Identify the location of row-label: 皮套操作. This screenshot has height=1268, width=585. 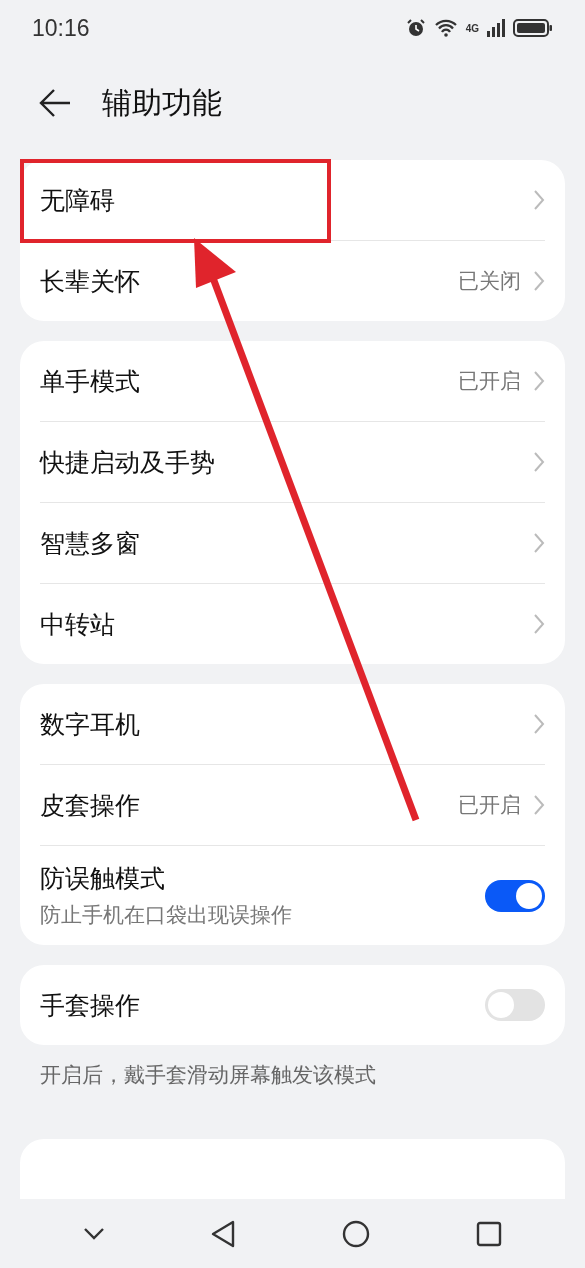
(90, 805).